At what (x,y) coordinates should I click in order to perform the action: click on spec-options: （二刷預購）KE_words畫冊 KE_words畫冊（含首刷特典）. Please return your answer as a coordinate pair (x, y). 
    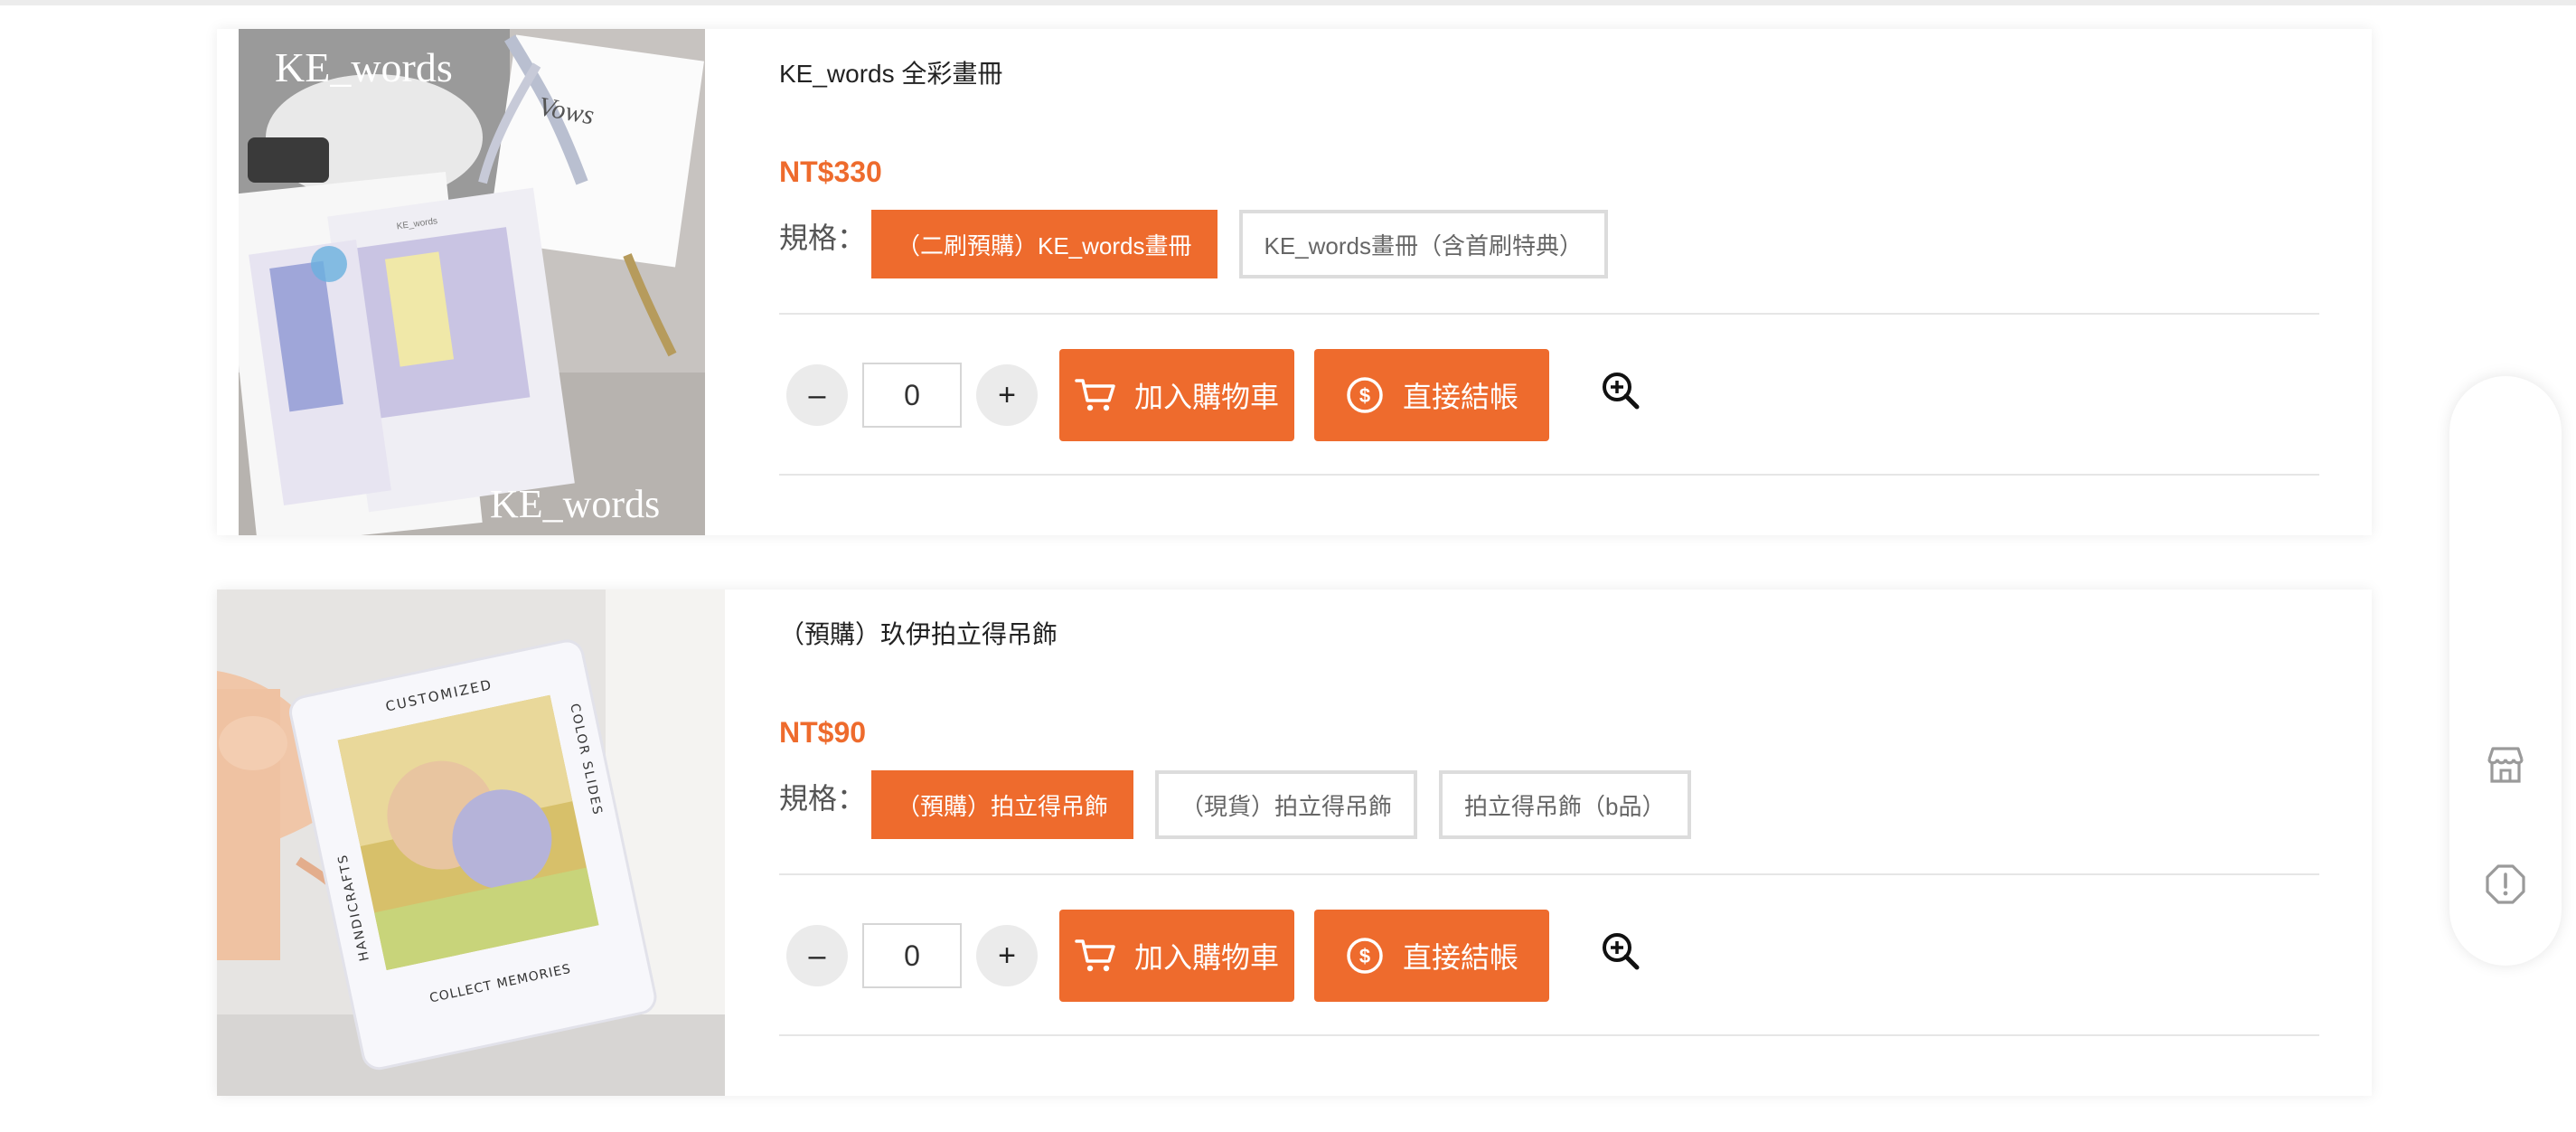
    Looking at the image, I should click on (1239, 244).